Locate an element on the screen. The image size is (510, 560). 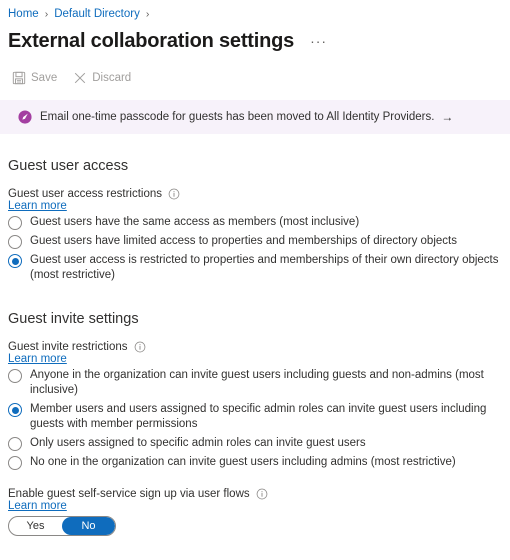
self-service-signup-toggle: Yes No is located at coordinates (62, 526).